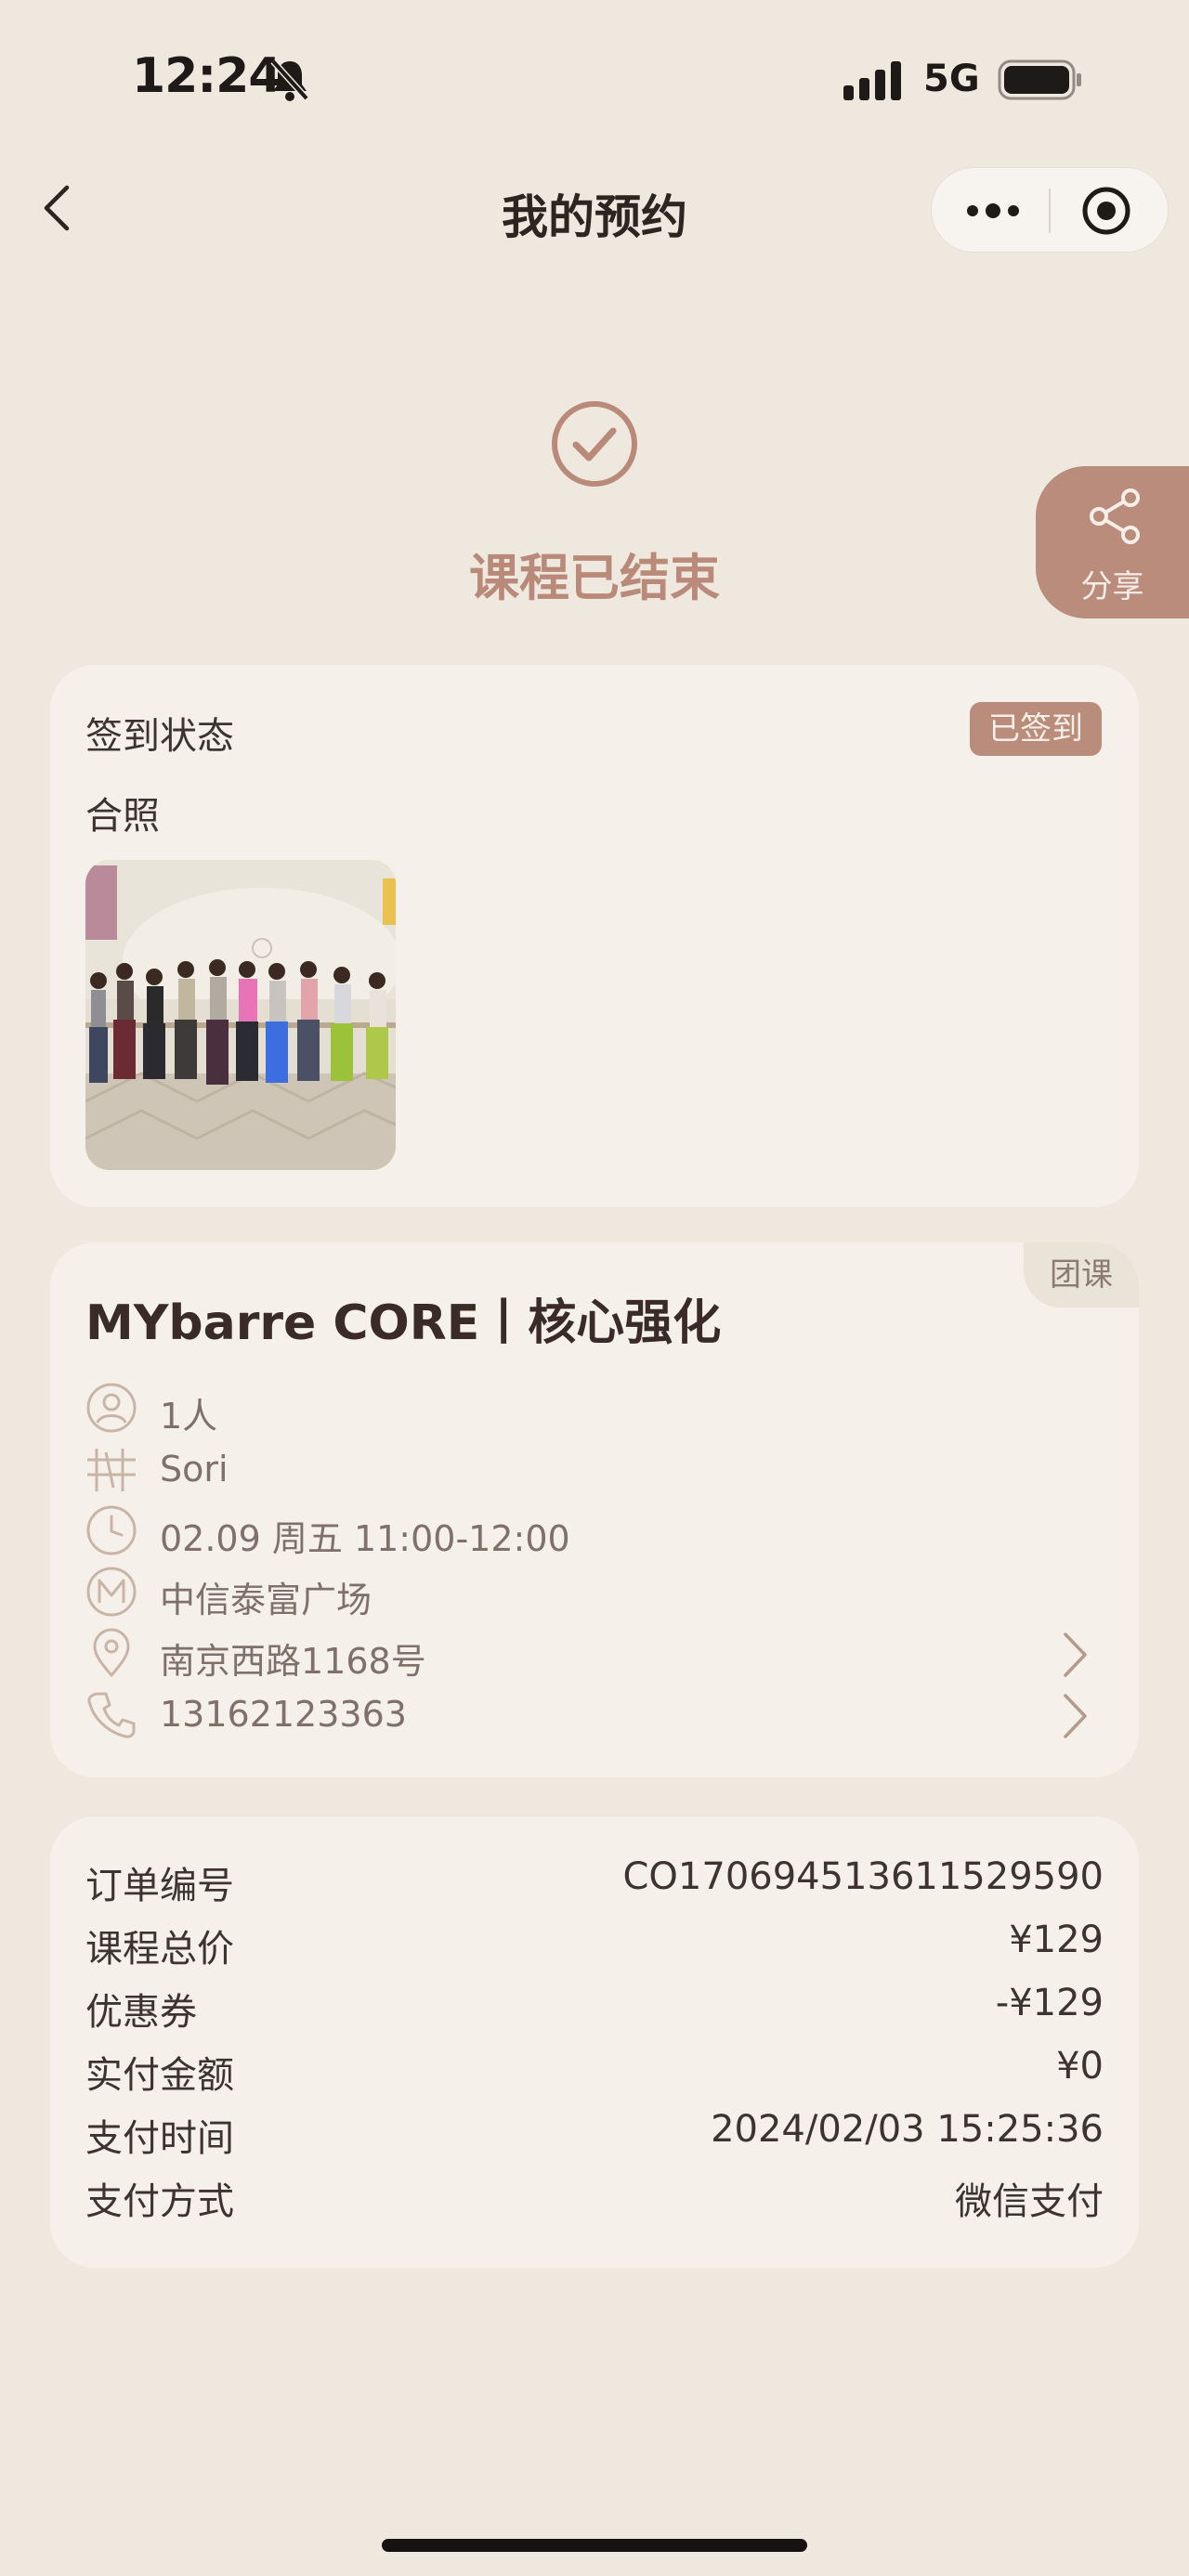 This screenshot has width=1189, height=2576. I want to click on order-row-number: 订单编号 CO170694513611529590, so click(594, 1883).